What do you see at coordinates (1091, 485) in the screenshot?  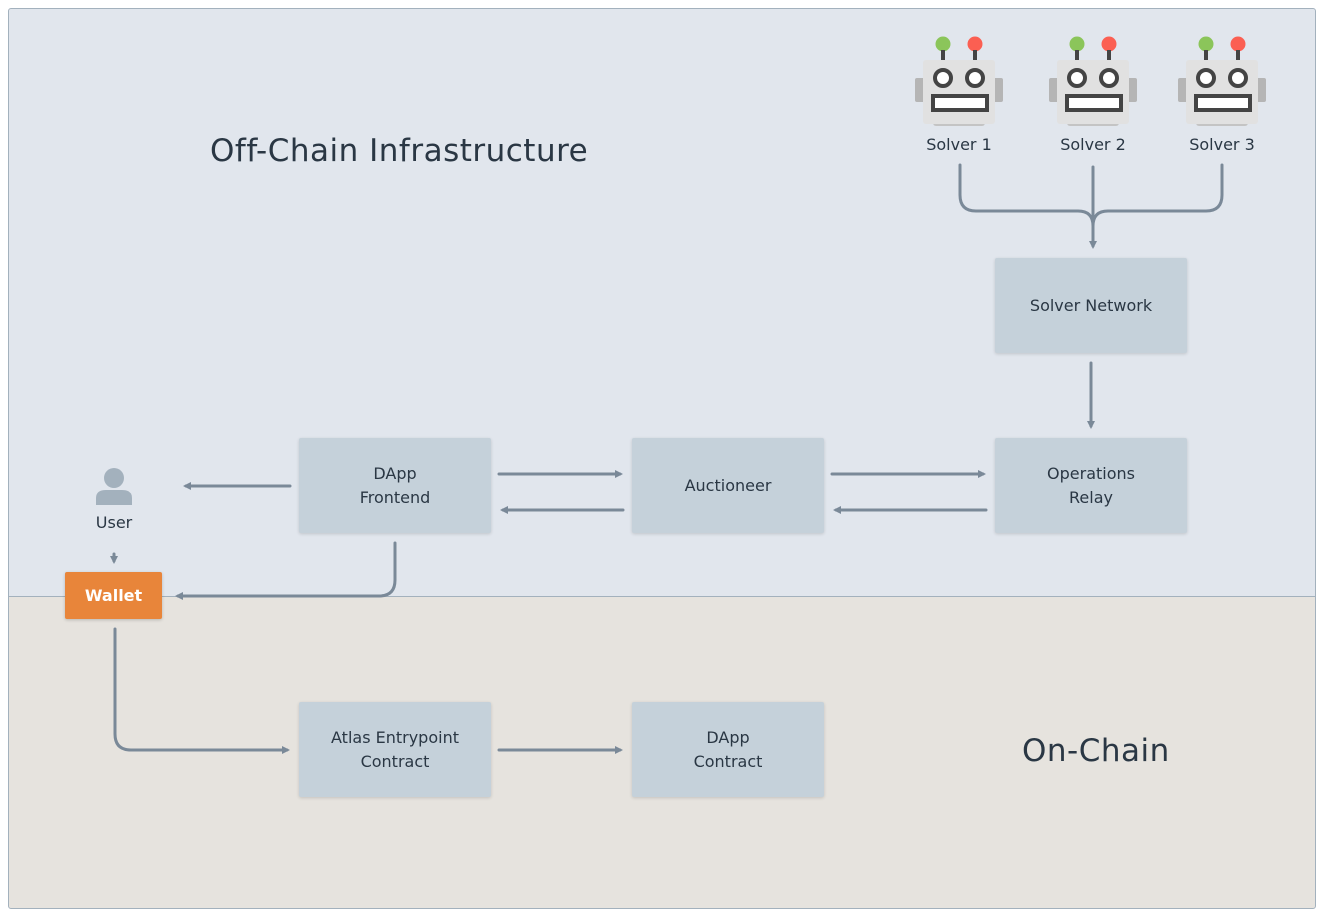 I see `operations-relay-box: Operations Relay` at bounding box center [1091, 485].